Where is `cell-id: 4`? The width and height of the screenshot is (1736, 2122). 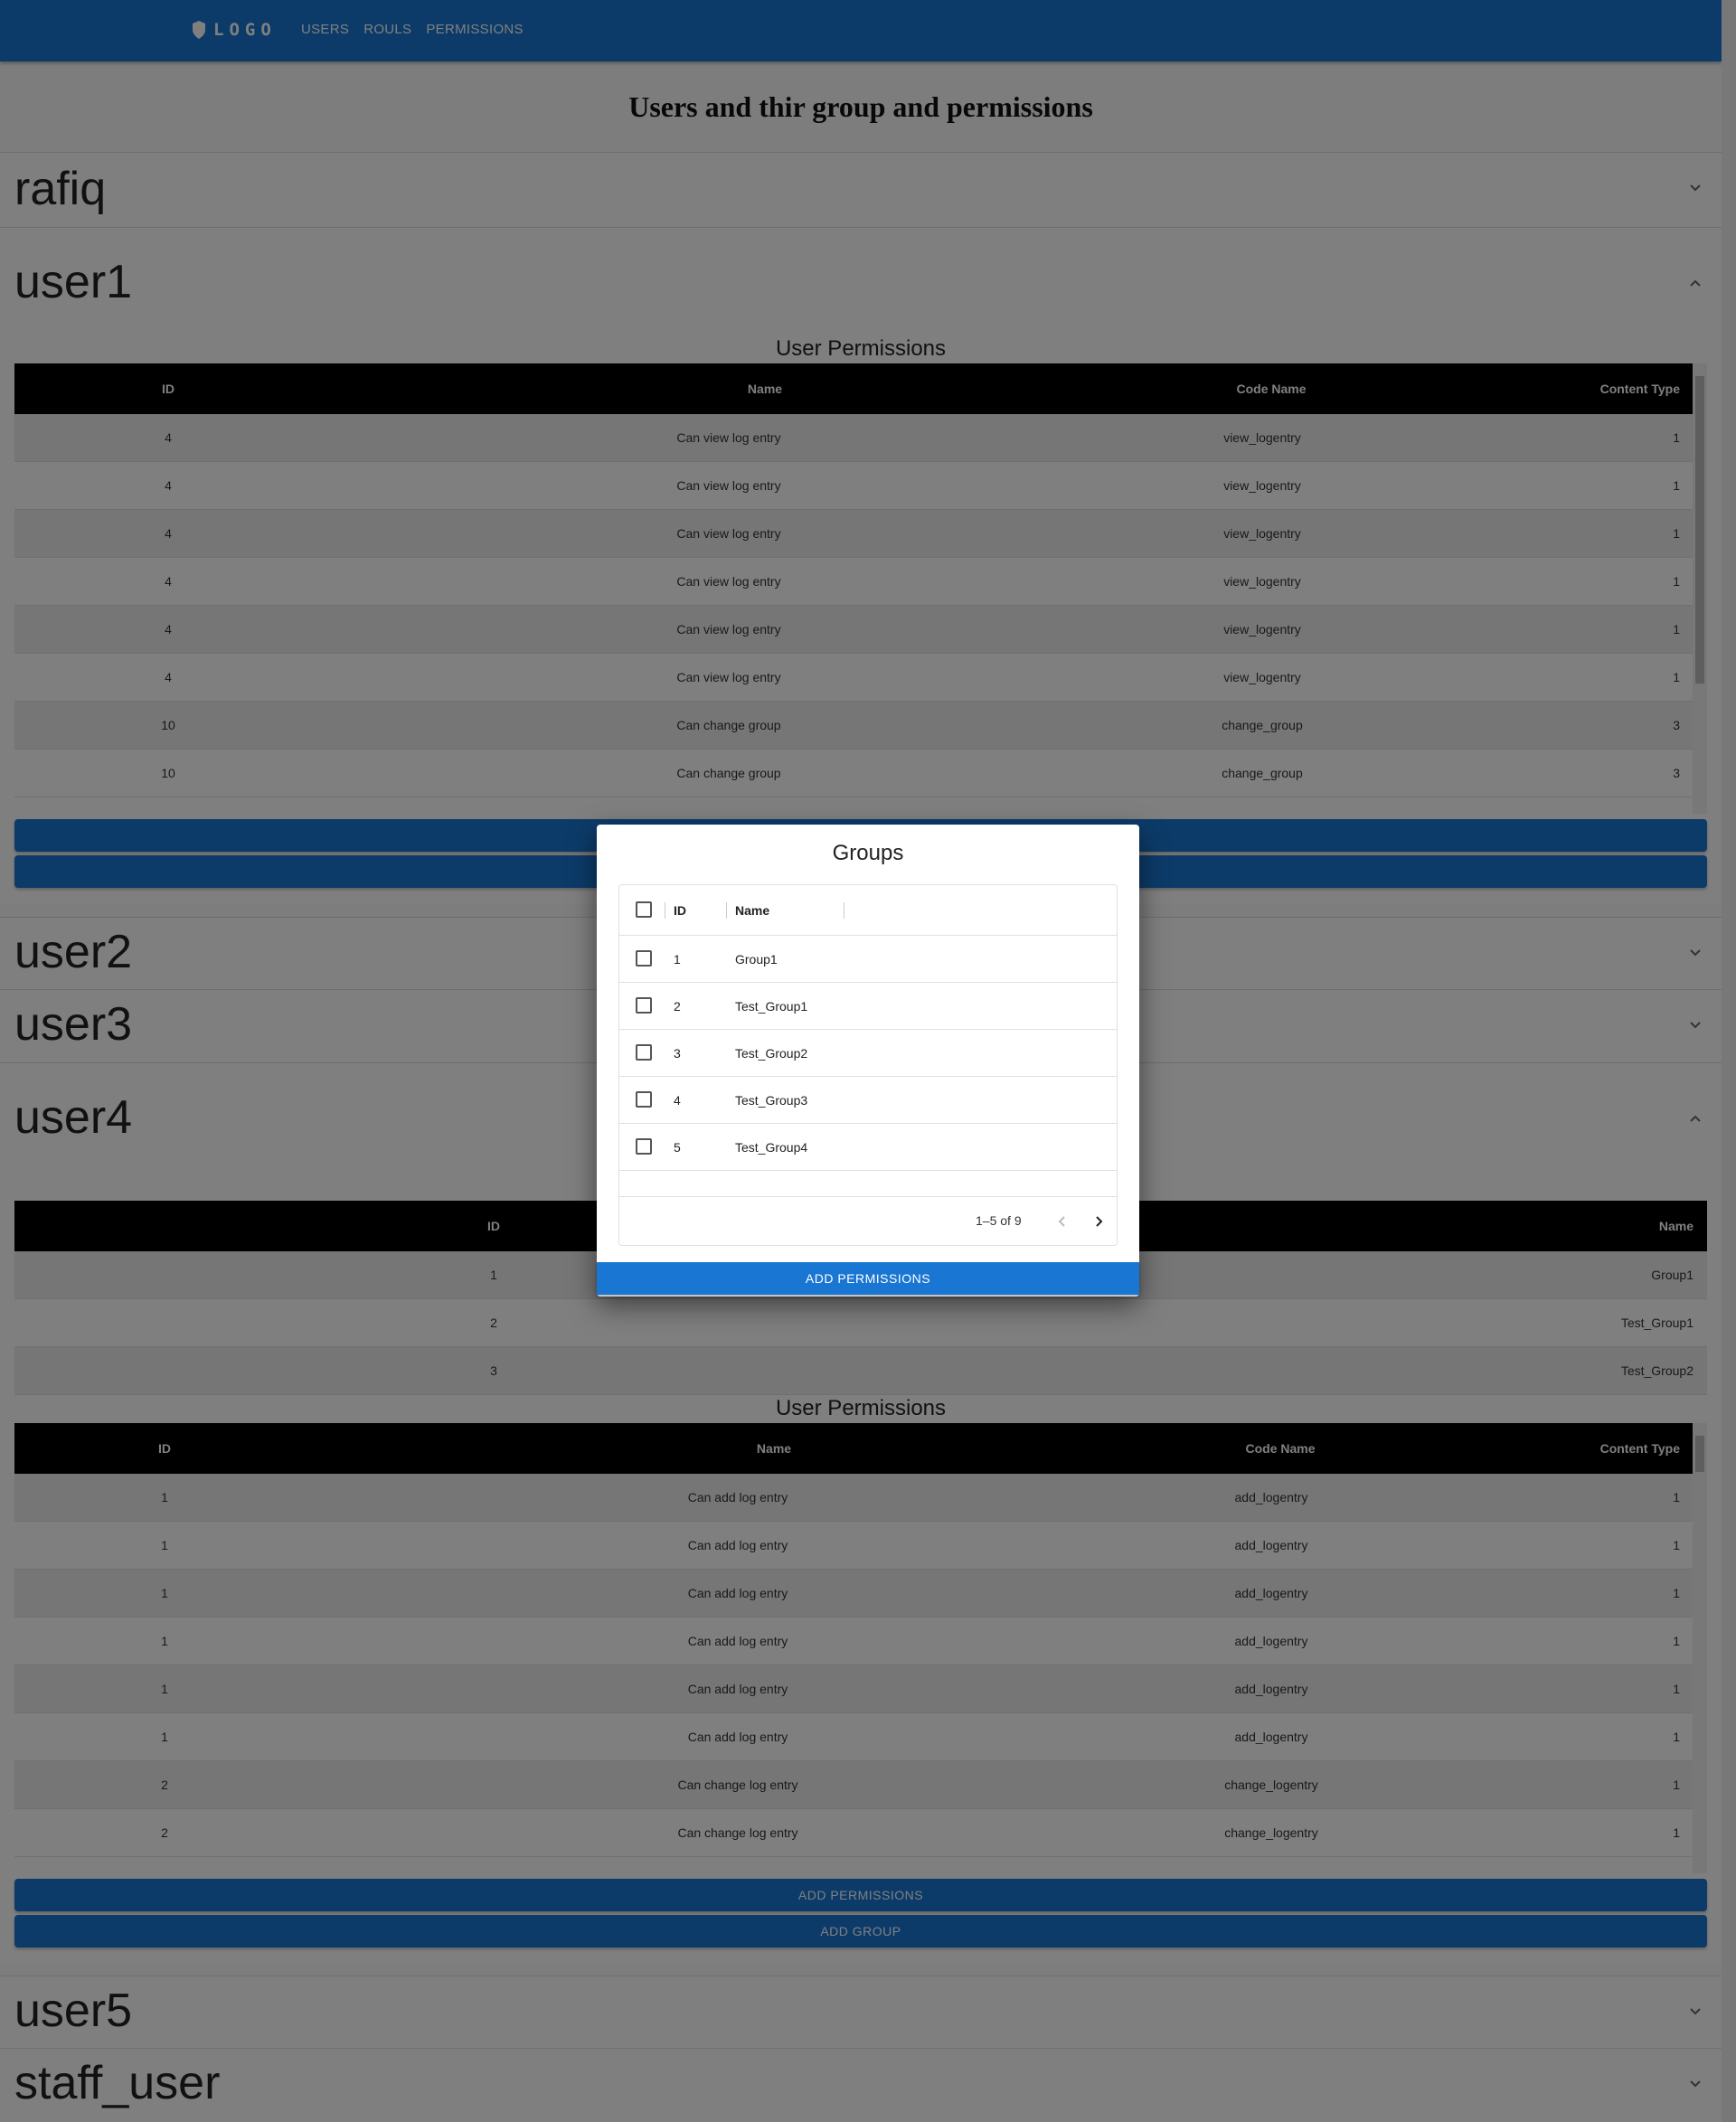 cell-id: 4 is located at coordinates (678, 1100).